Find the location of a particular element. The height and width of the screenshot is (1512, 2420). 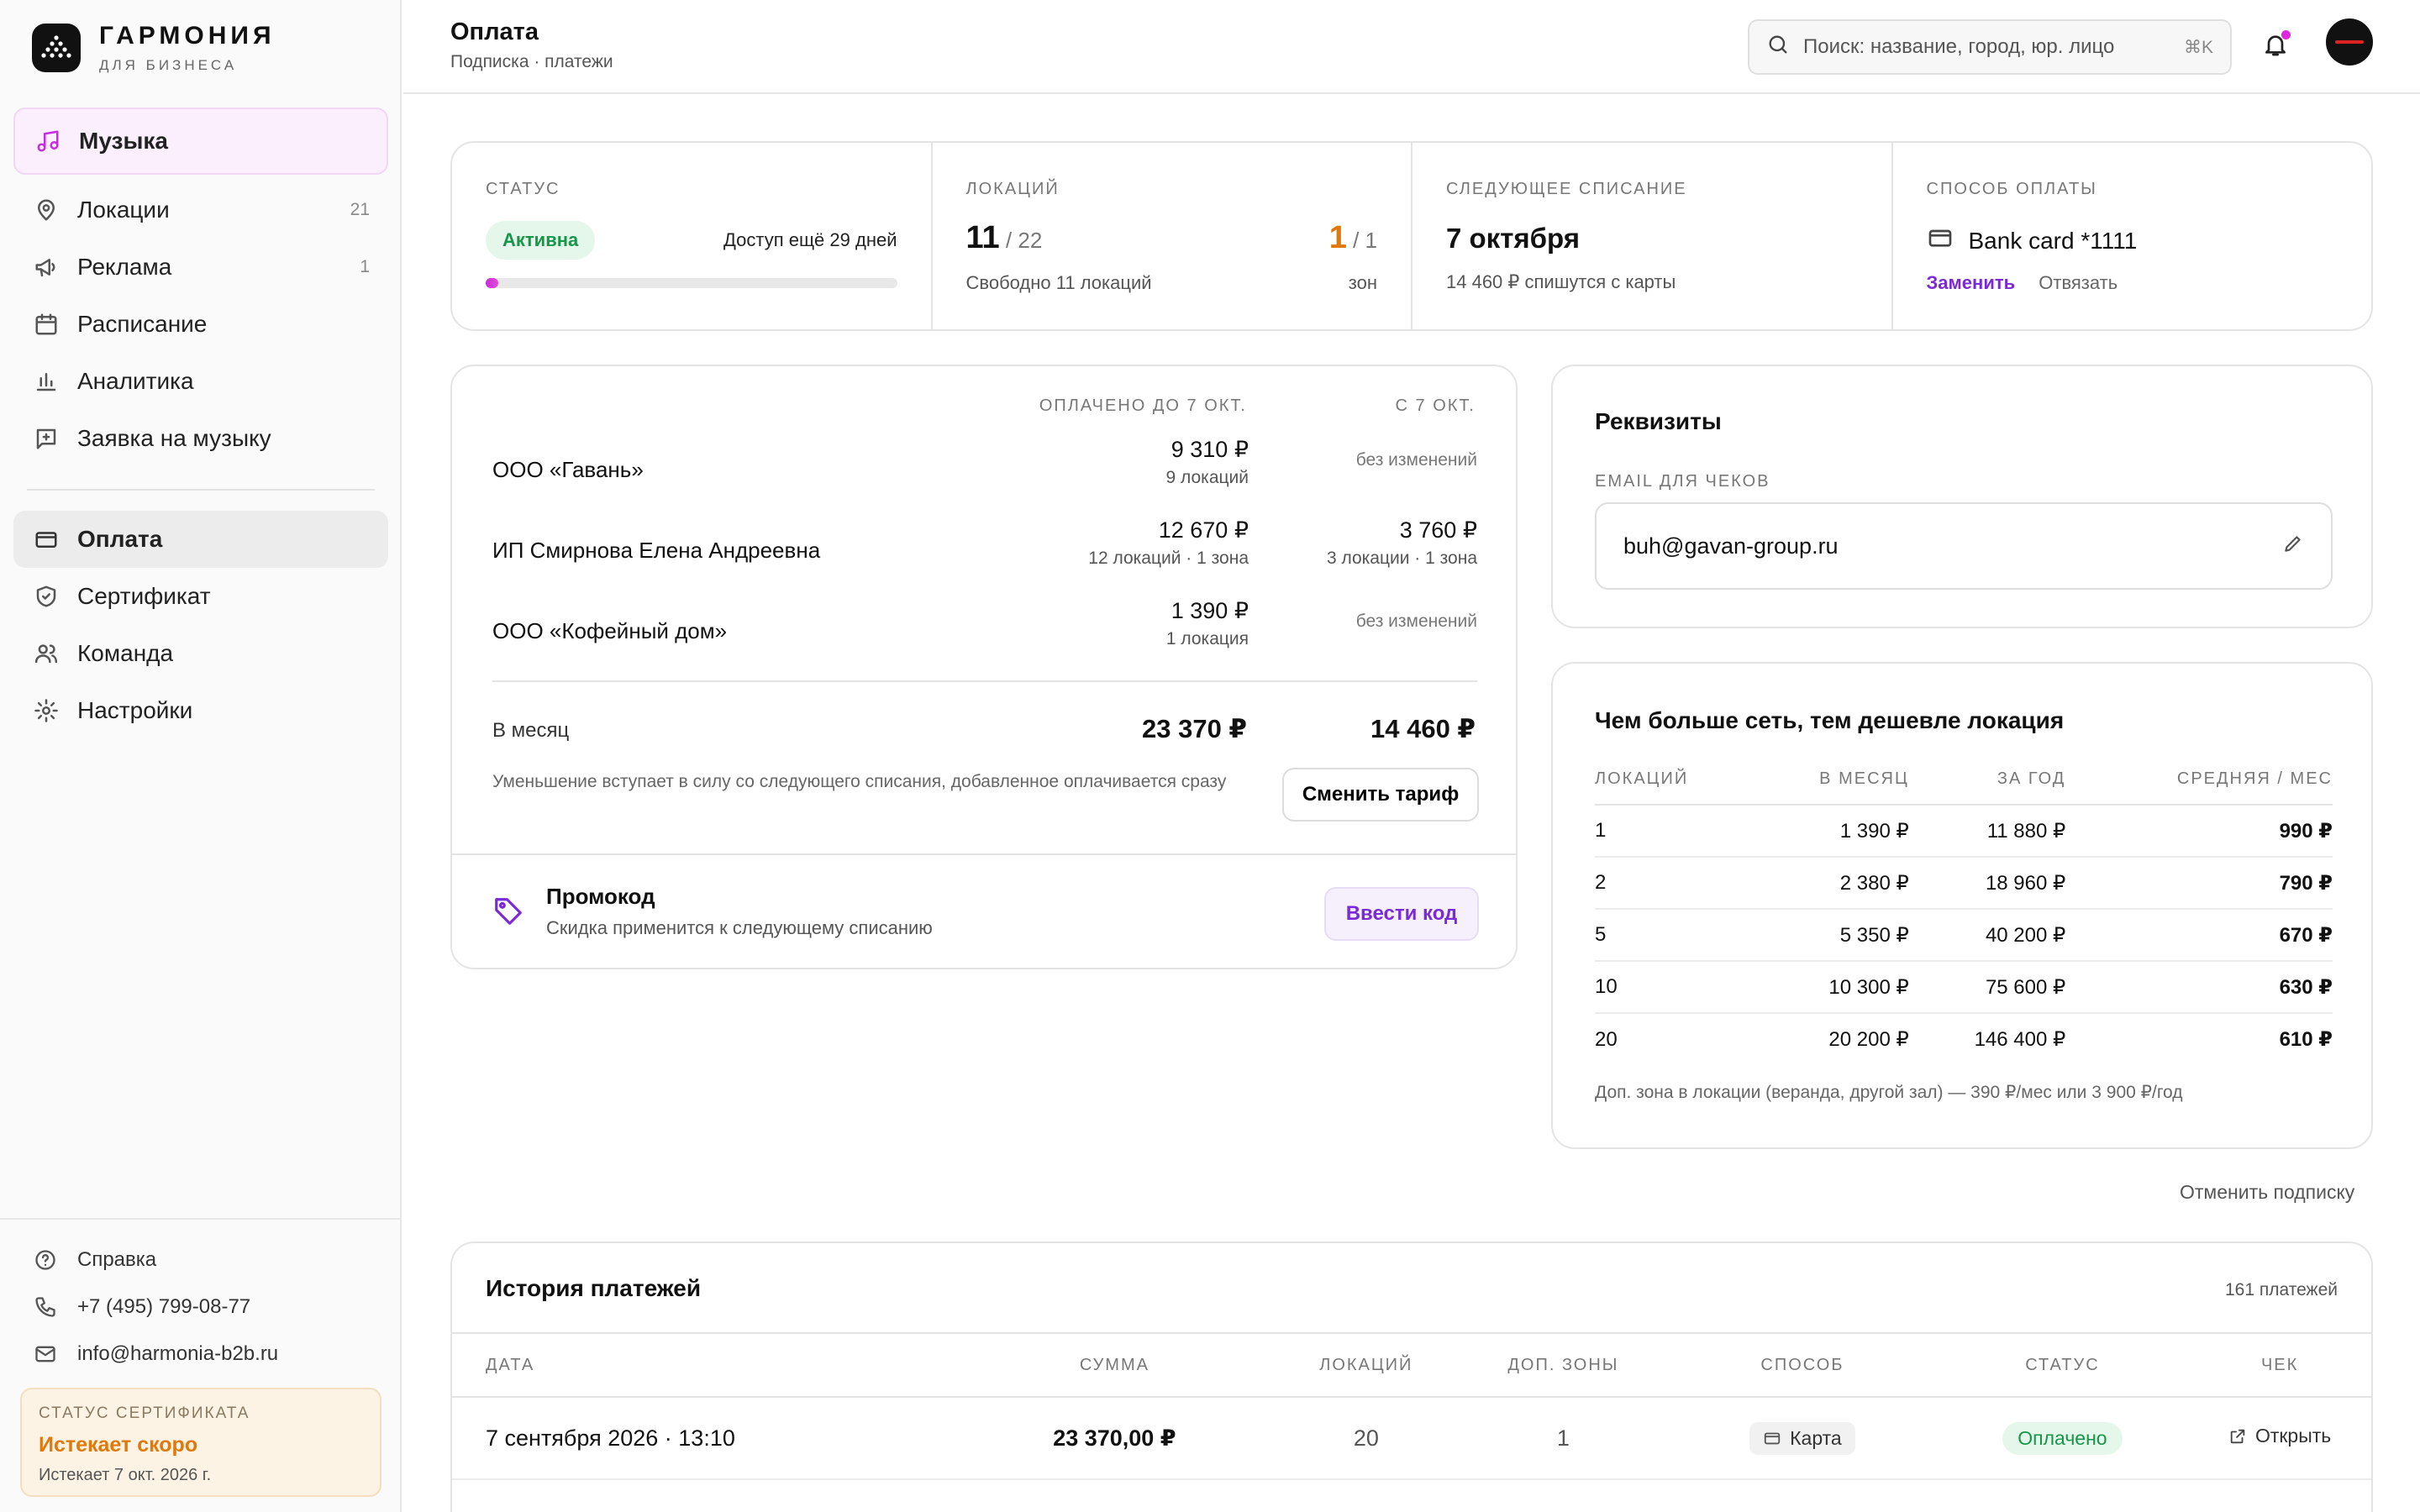

sidebar-item-payment: Оплата is located at coordinates (200, 539).